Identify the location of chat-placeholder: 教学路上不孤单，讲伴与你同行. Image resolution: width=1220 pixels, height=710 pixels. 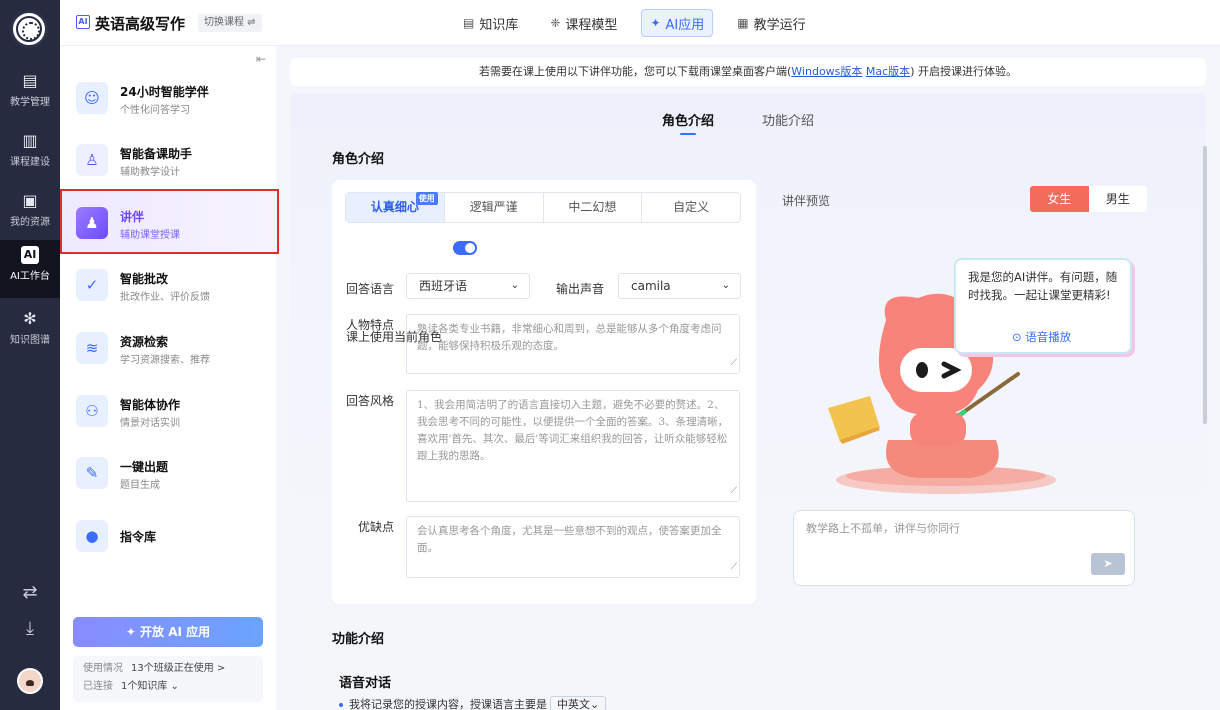
(883, 528).